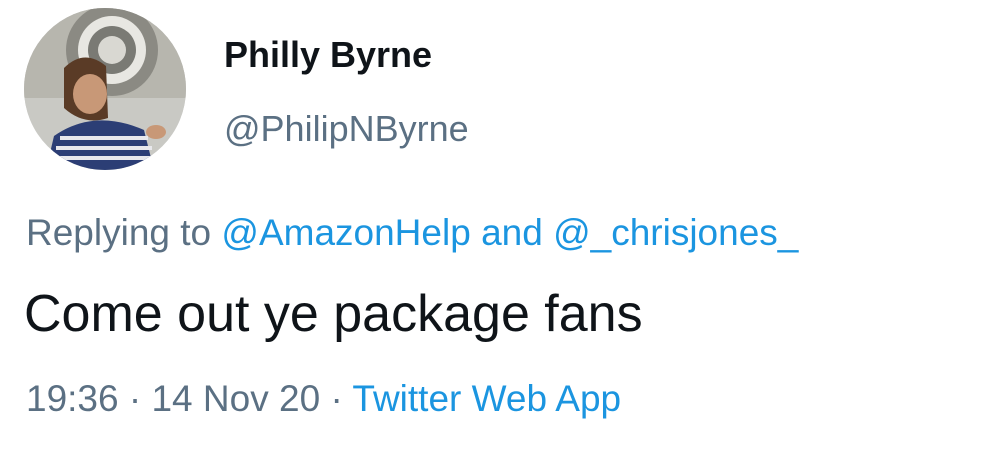 Image resolution: width=1000 pixels, height=456 pixels. What do you see at coordinates (235, 398) in the screenshot?
I see `tweet-date: 14 Nov 20` at bounding box center [235, 398].